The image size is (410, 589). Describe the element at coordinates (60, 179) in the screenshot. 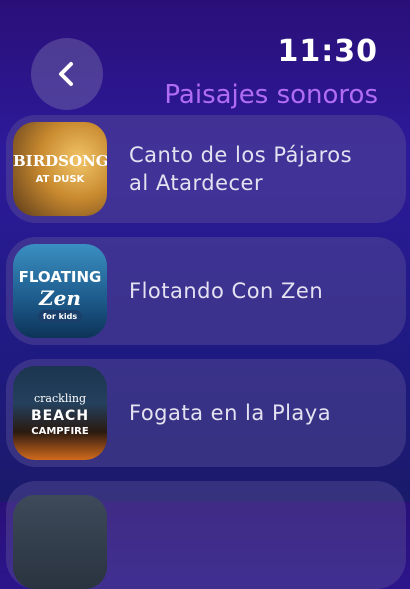

I see `thumb-subtitle: AT DUSK` at that location.